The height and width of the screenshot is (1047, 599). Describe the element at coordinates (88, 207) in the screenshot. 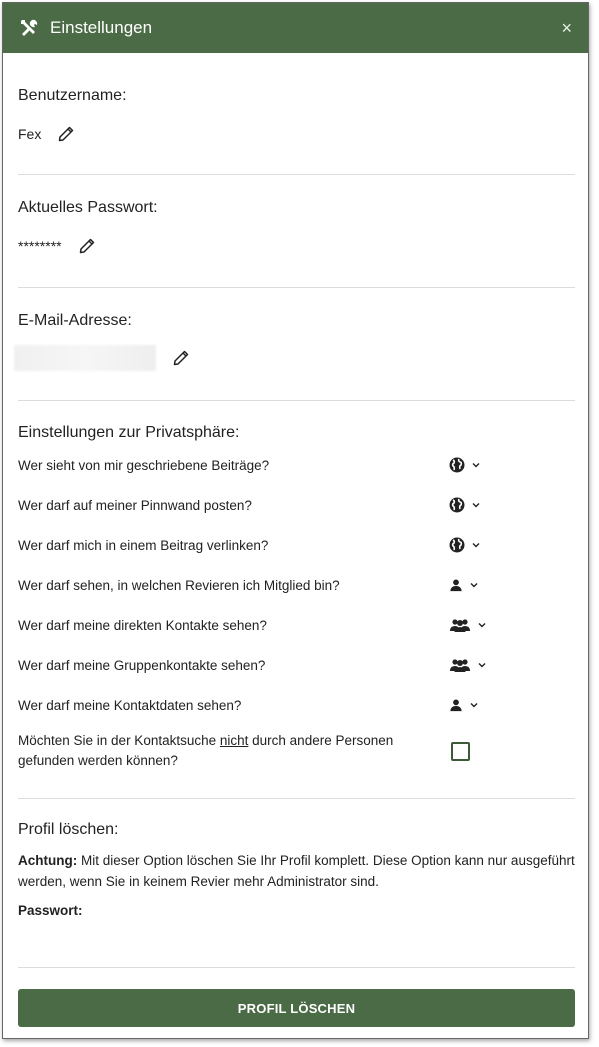

I see `password-label: Aktuelles Passwort:` at that location.